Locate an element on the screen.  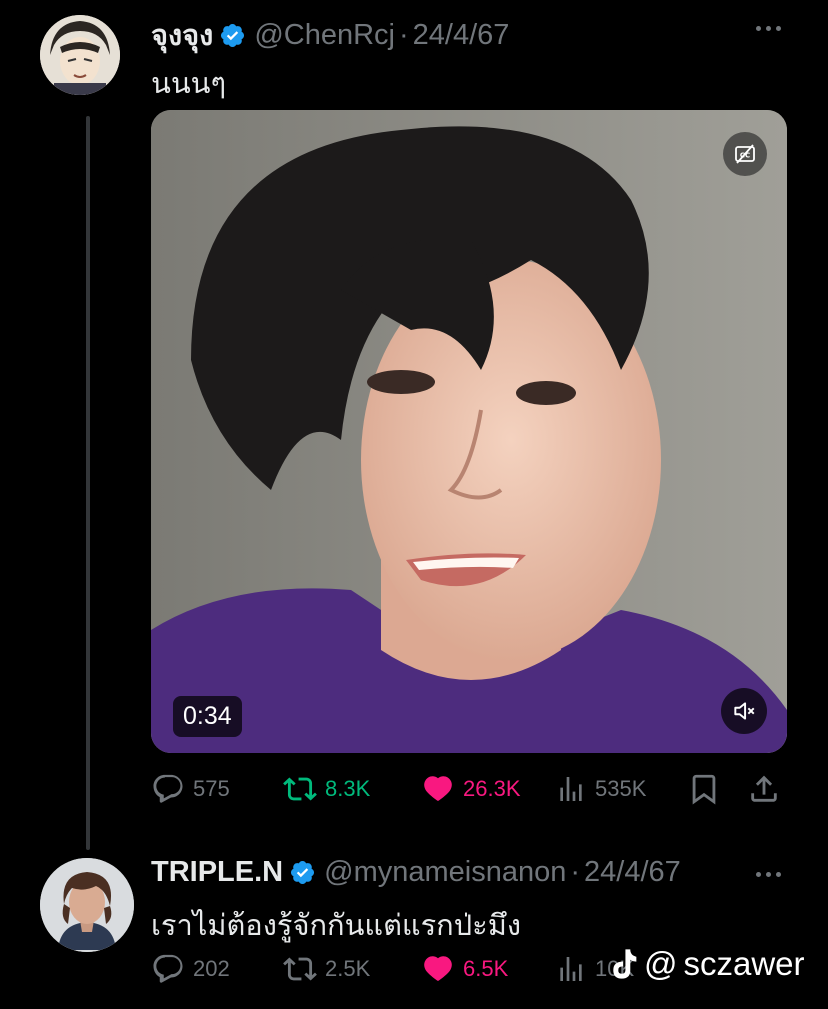
tiktok-icon is located at coordinates (625, 964).